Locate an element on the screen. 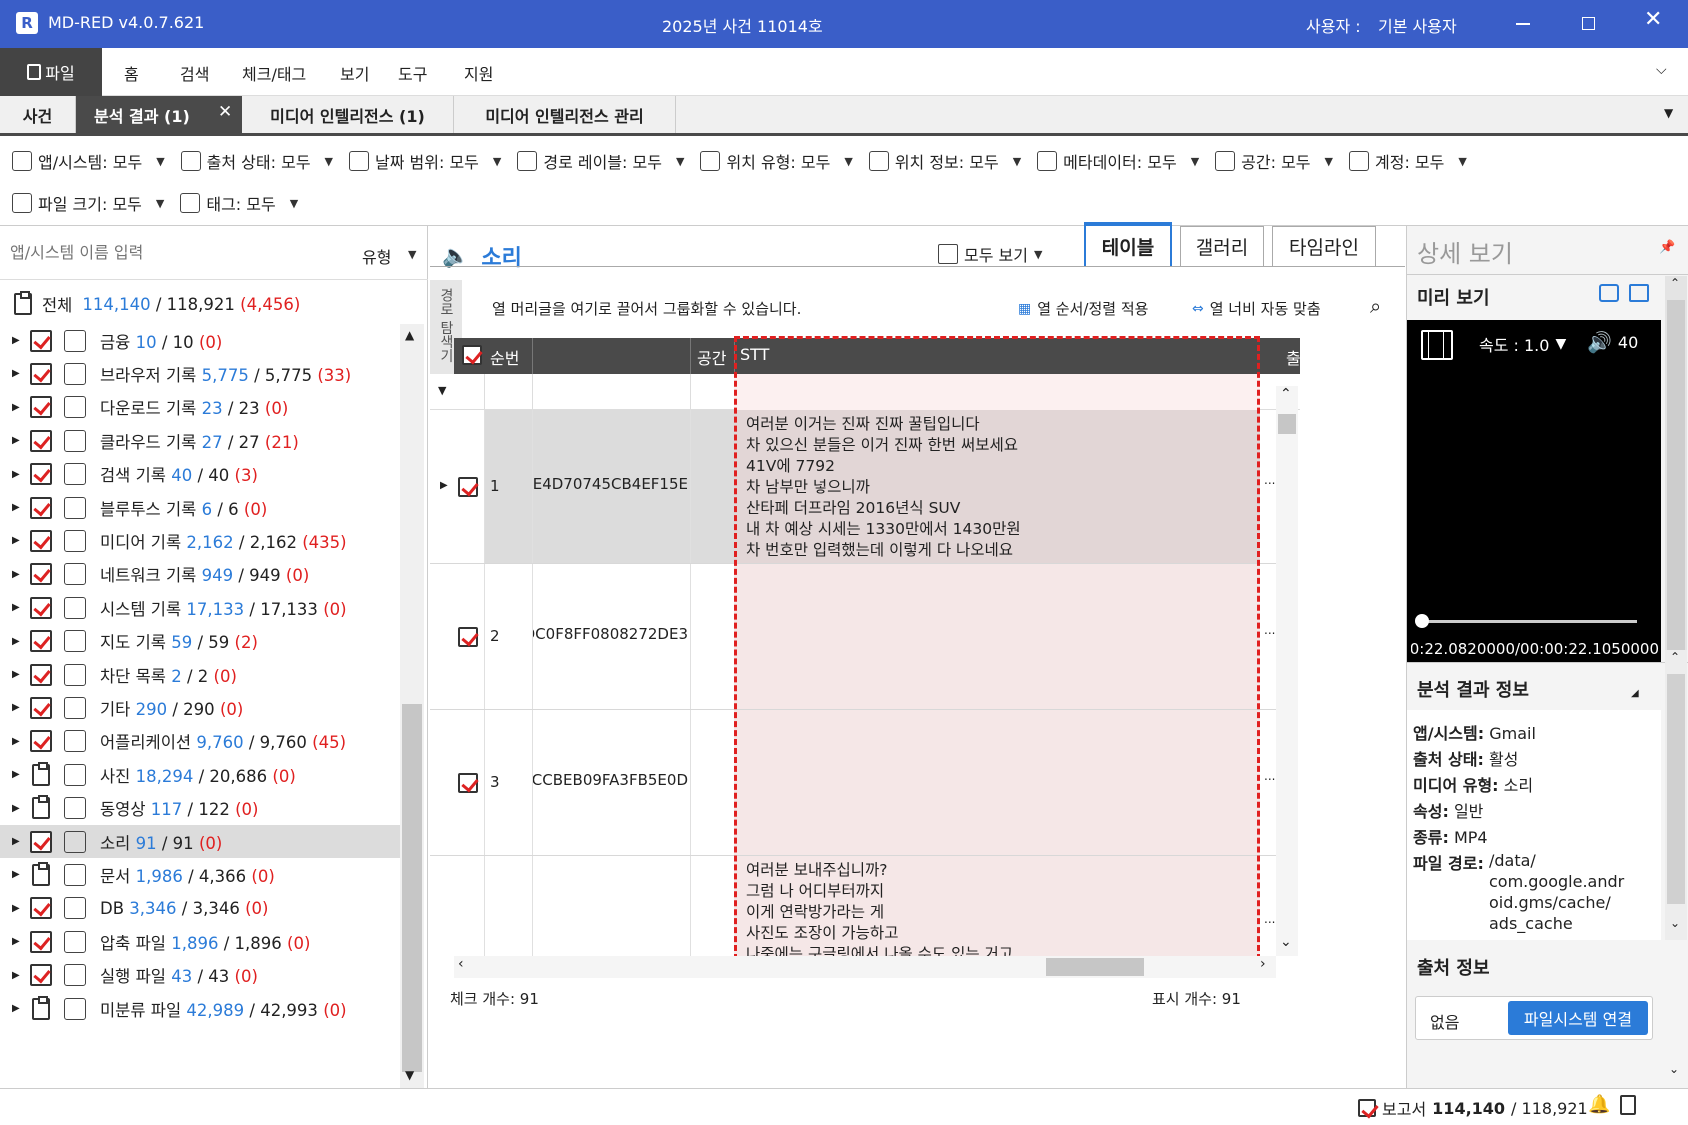 The width and height of the screenshot is (1688, 1125). filter-space-icon: 공간: 모두 ▼ is located at coordinates (1274, 161).